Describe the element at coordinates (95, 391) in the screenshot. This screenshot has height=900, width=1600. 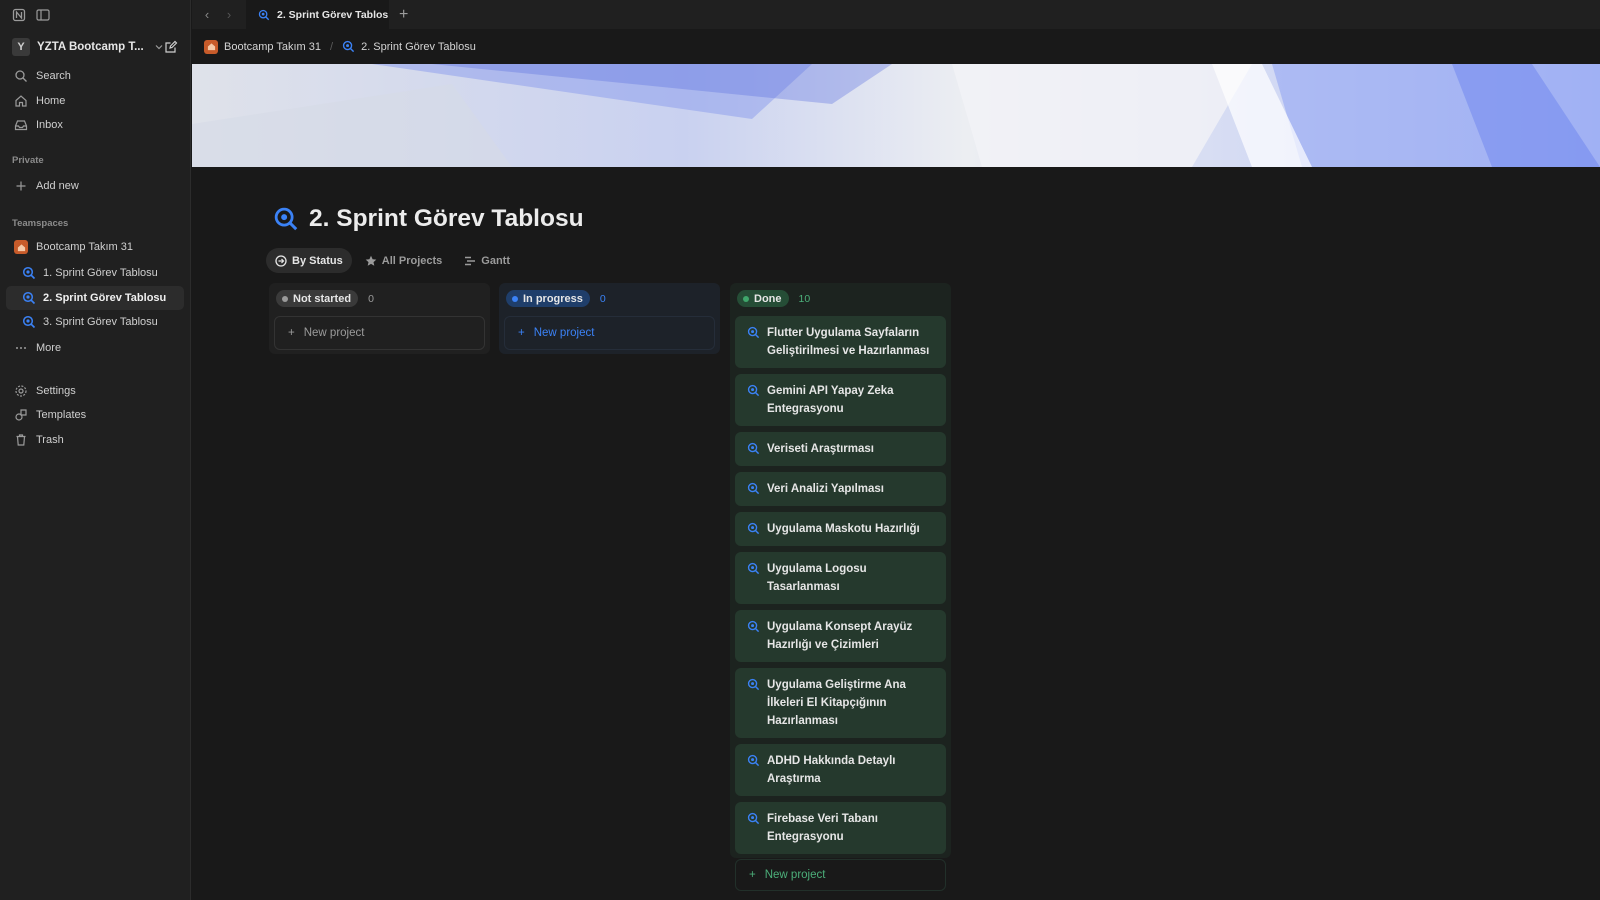
I see `sidebar-item-settings: Settings` at that location.